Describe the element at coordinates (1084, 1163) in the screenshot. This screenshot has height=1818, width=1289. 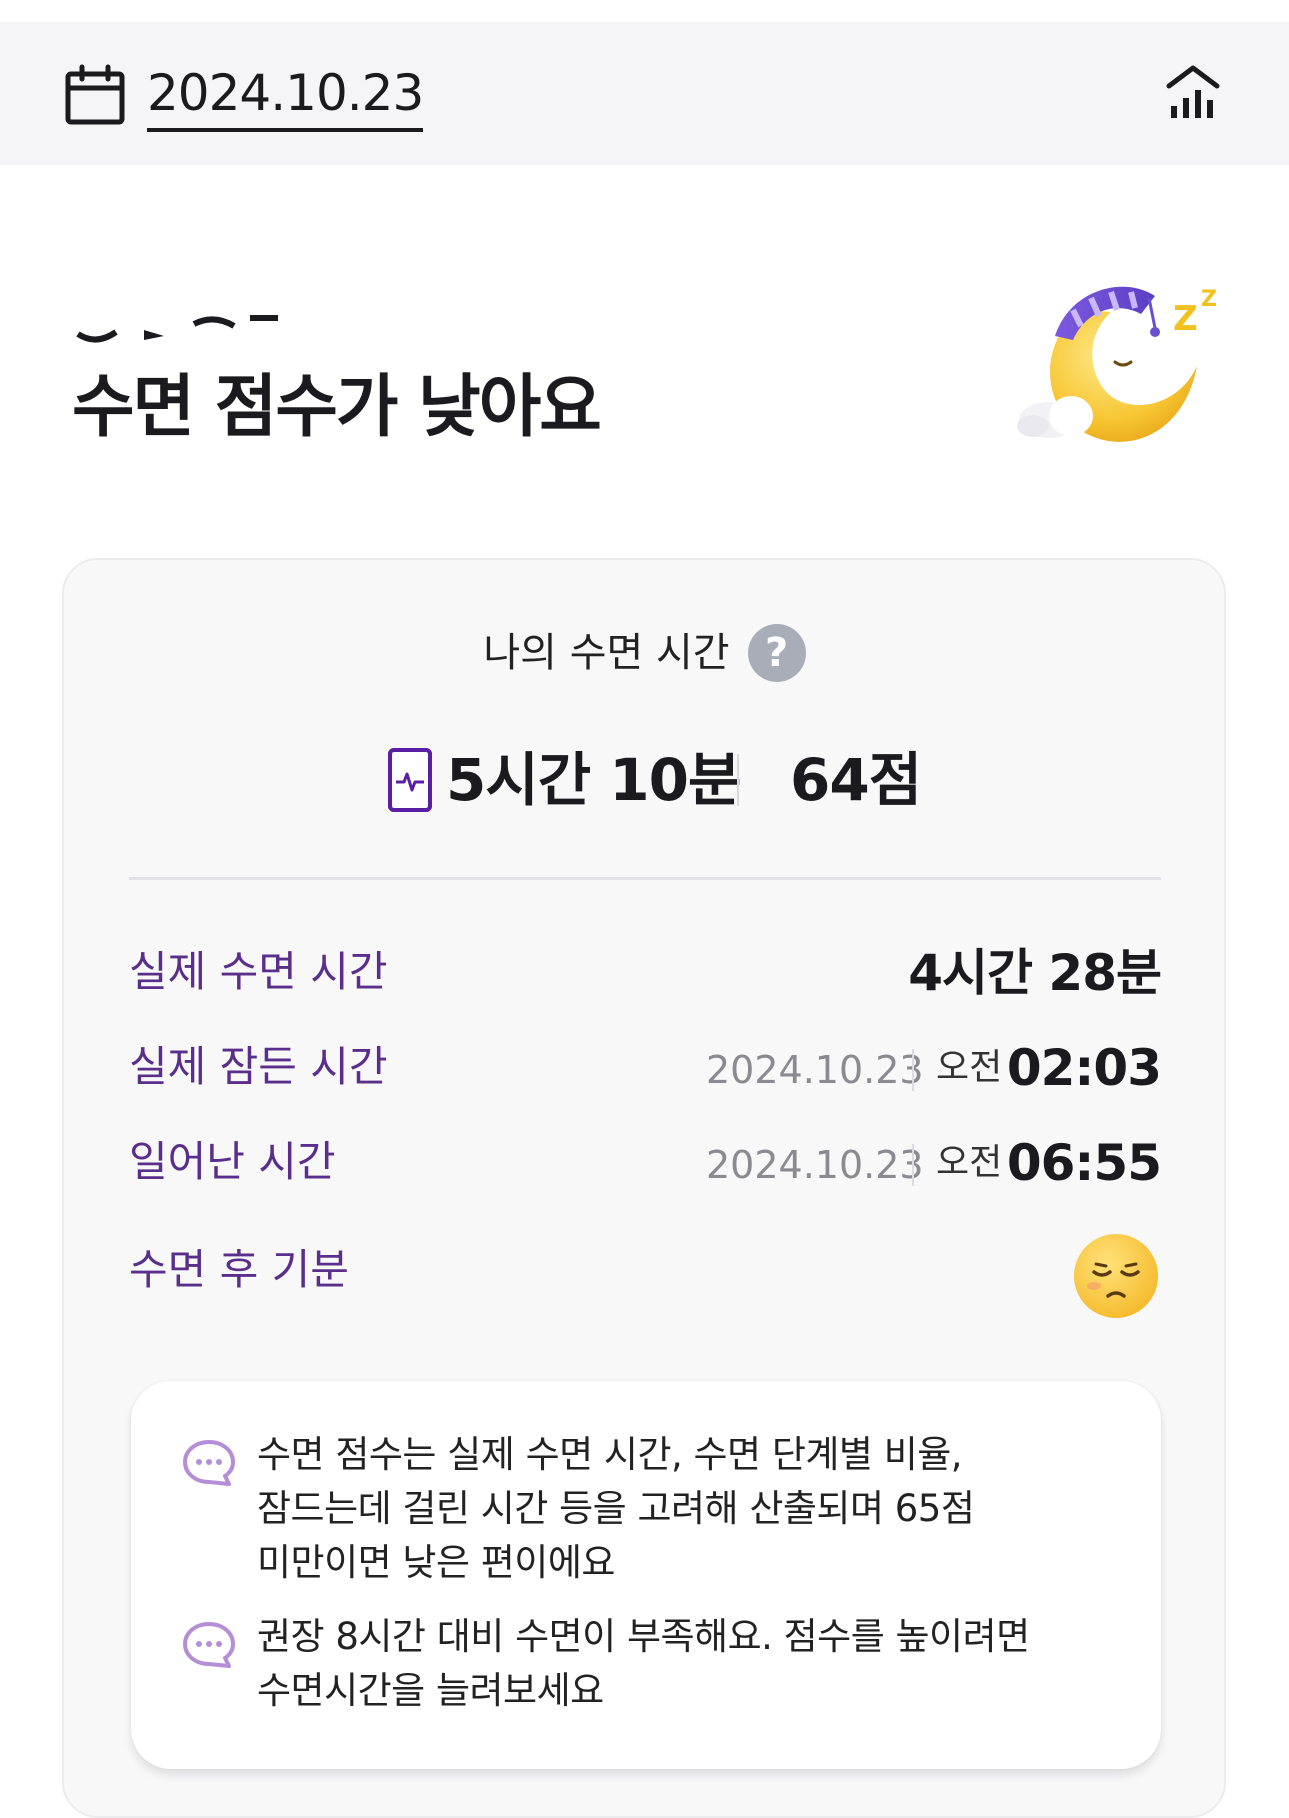
I see `woke-up-time: 06:55` at that location.